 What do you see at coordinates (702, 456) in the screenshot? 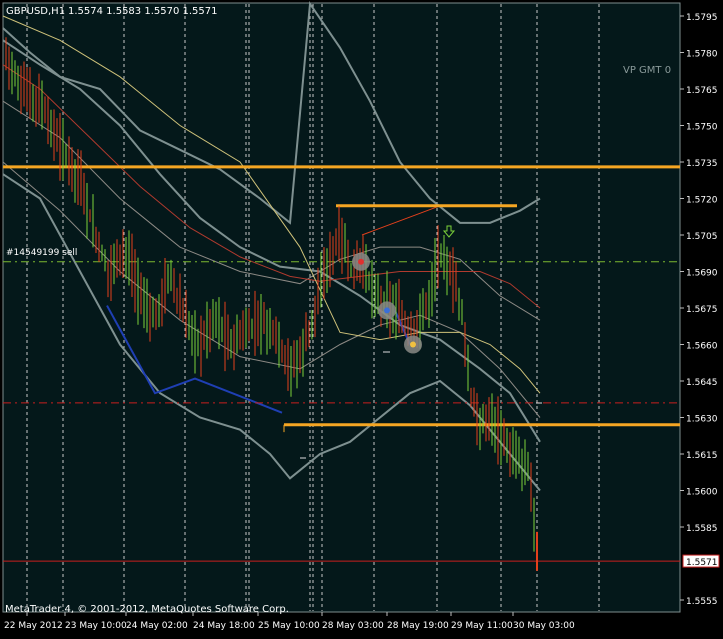
I see `y-tick-label: 1.5615` at bounding box center [702, 456].